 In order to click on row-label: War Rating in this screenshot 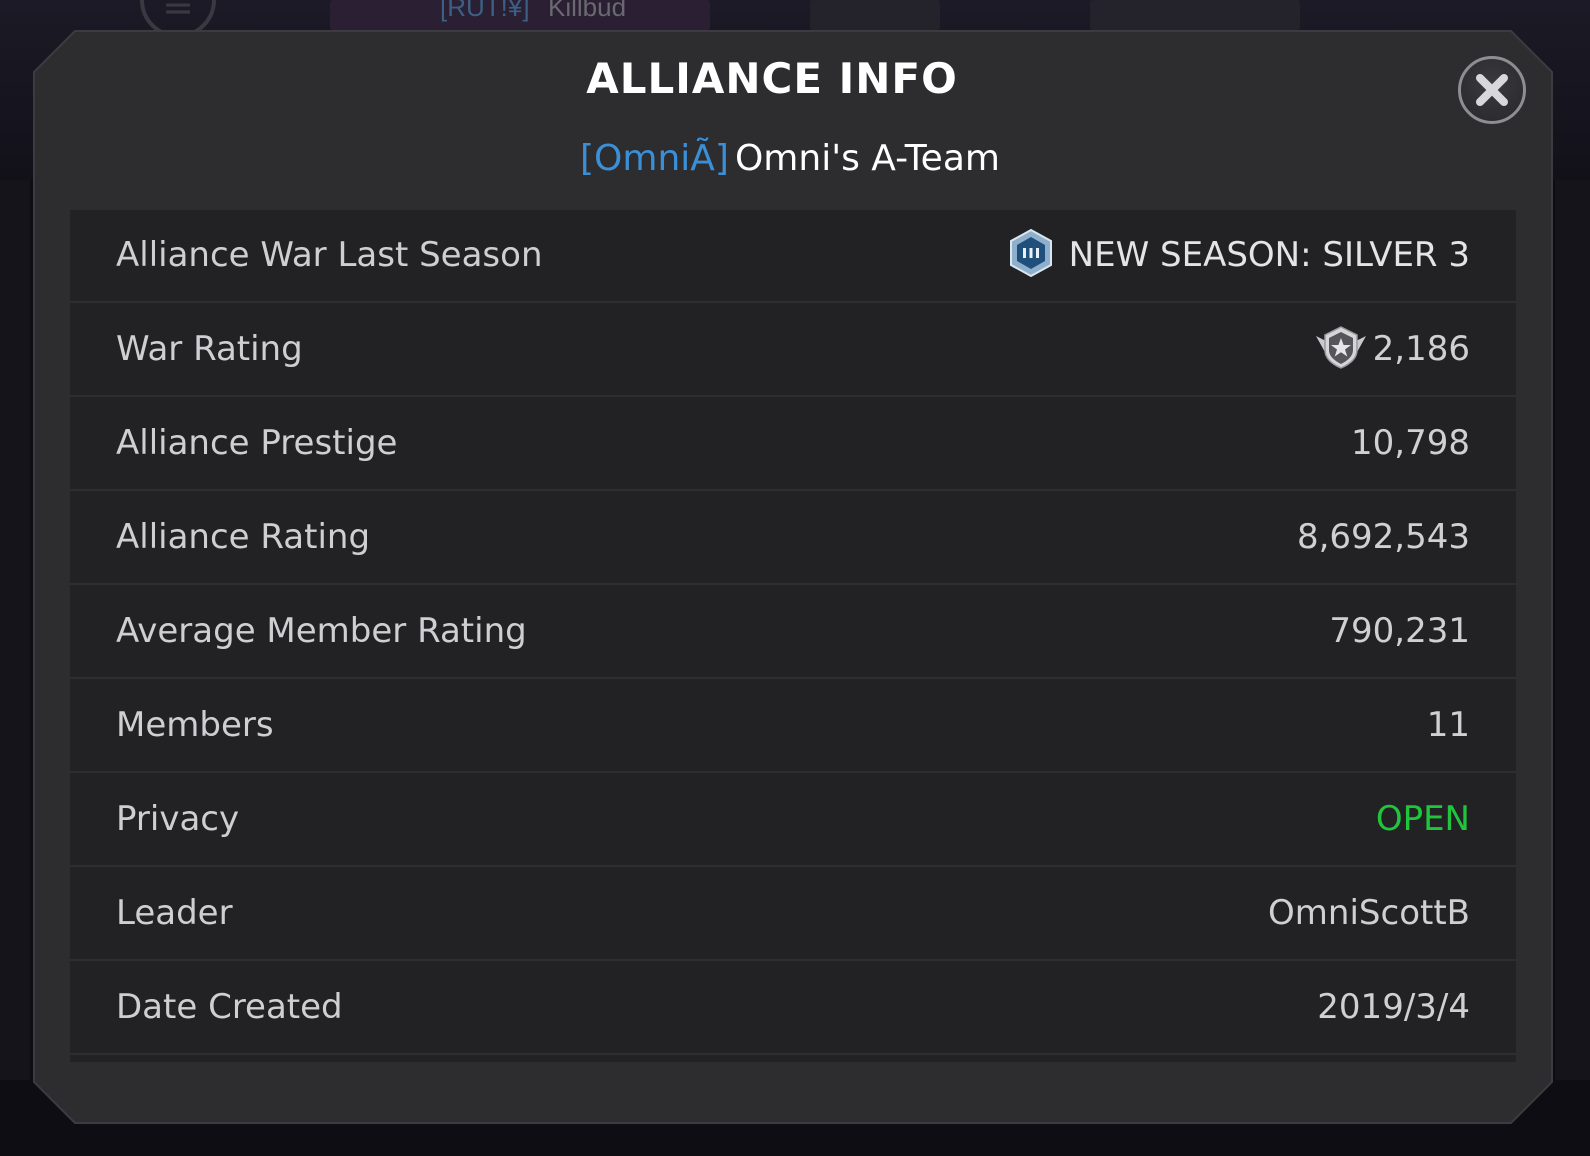, I will do `click(209, 349)`.